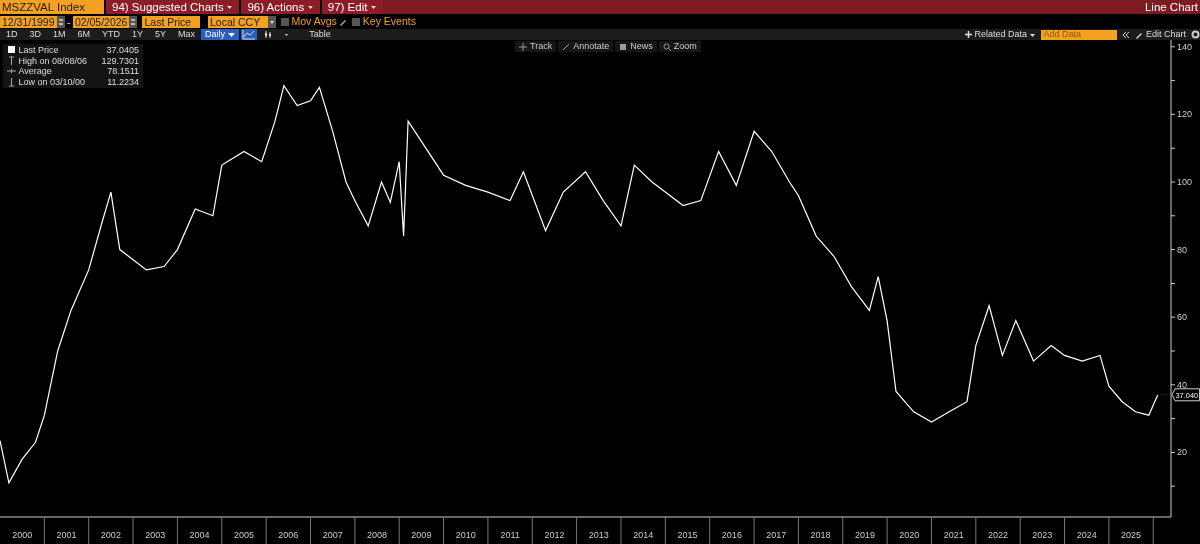  I want to click on calendar-icon, so click(133, 22).